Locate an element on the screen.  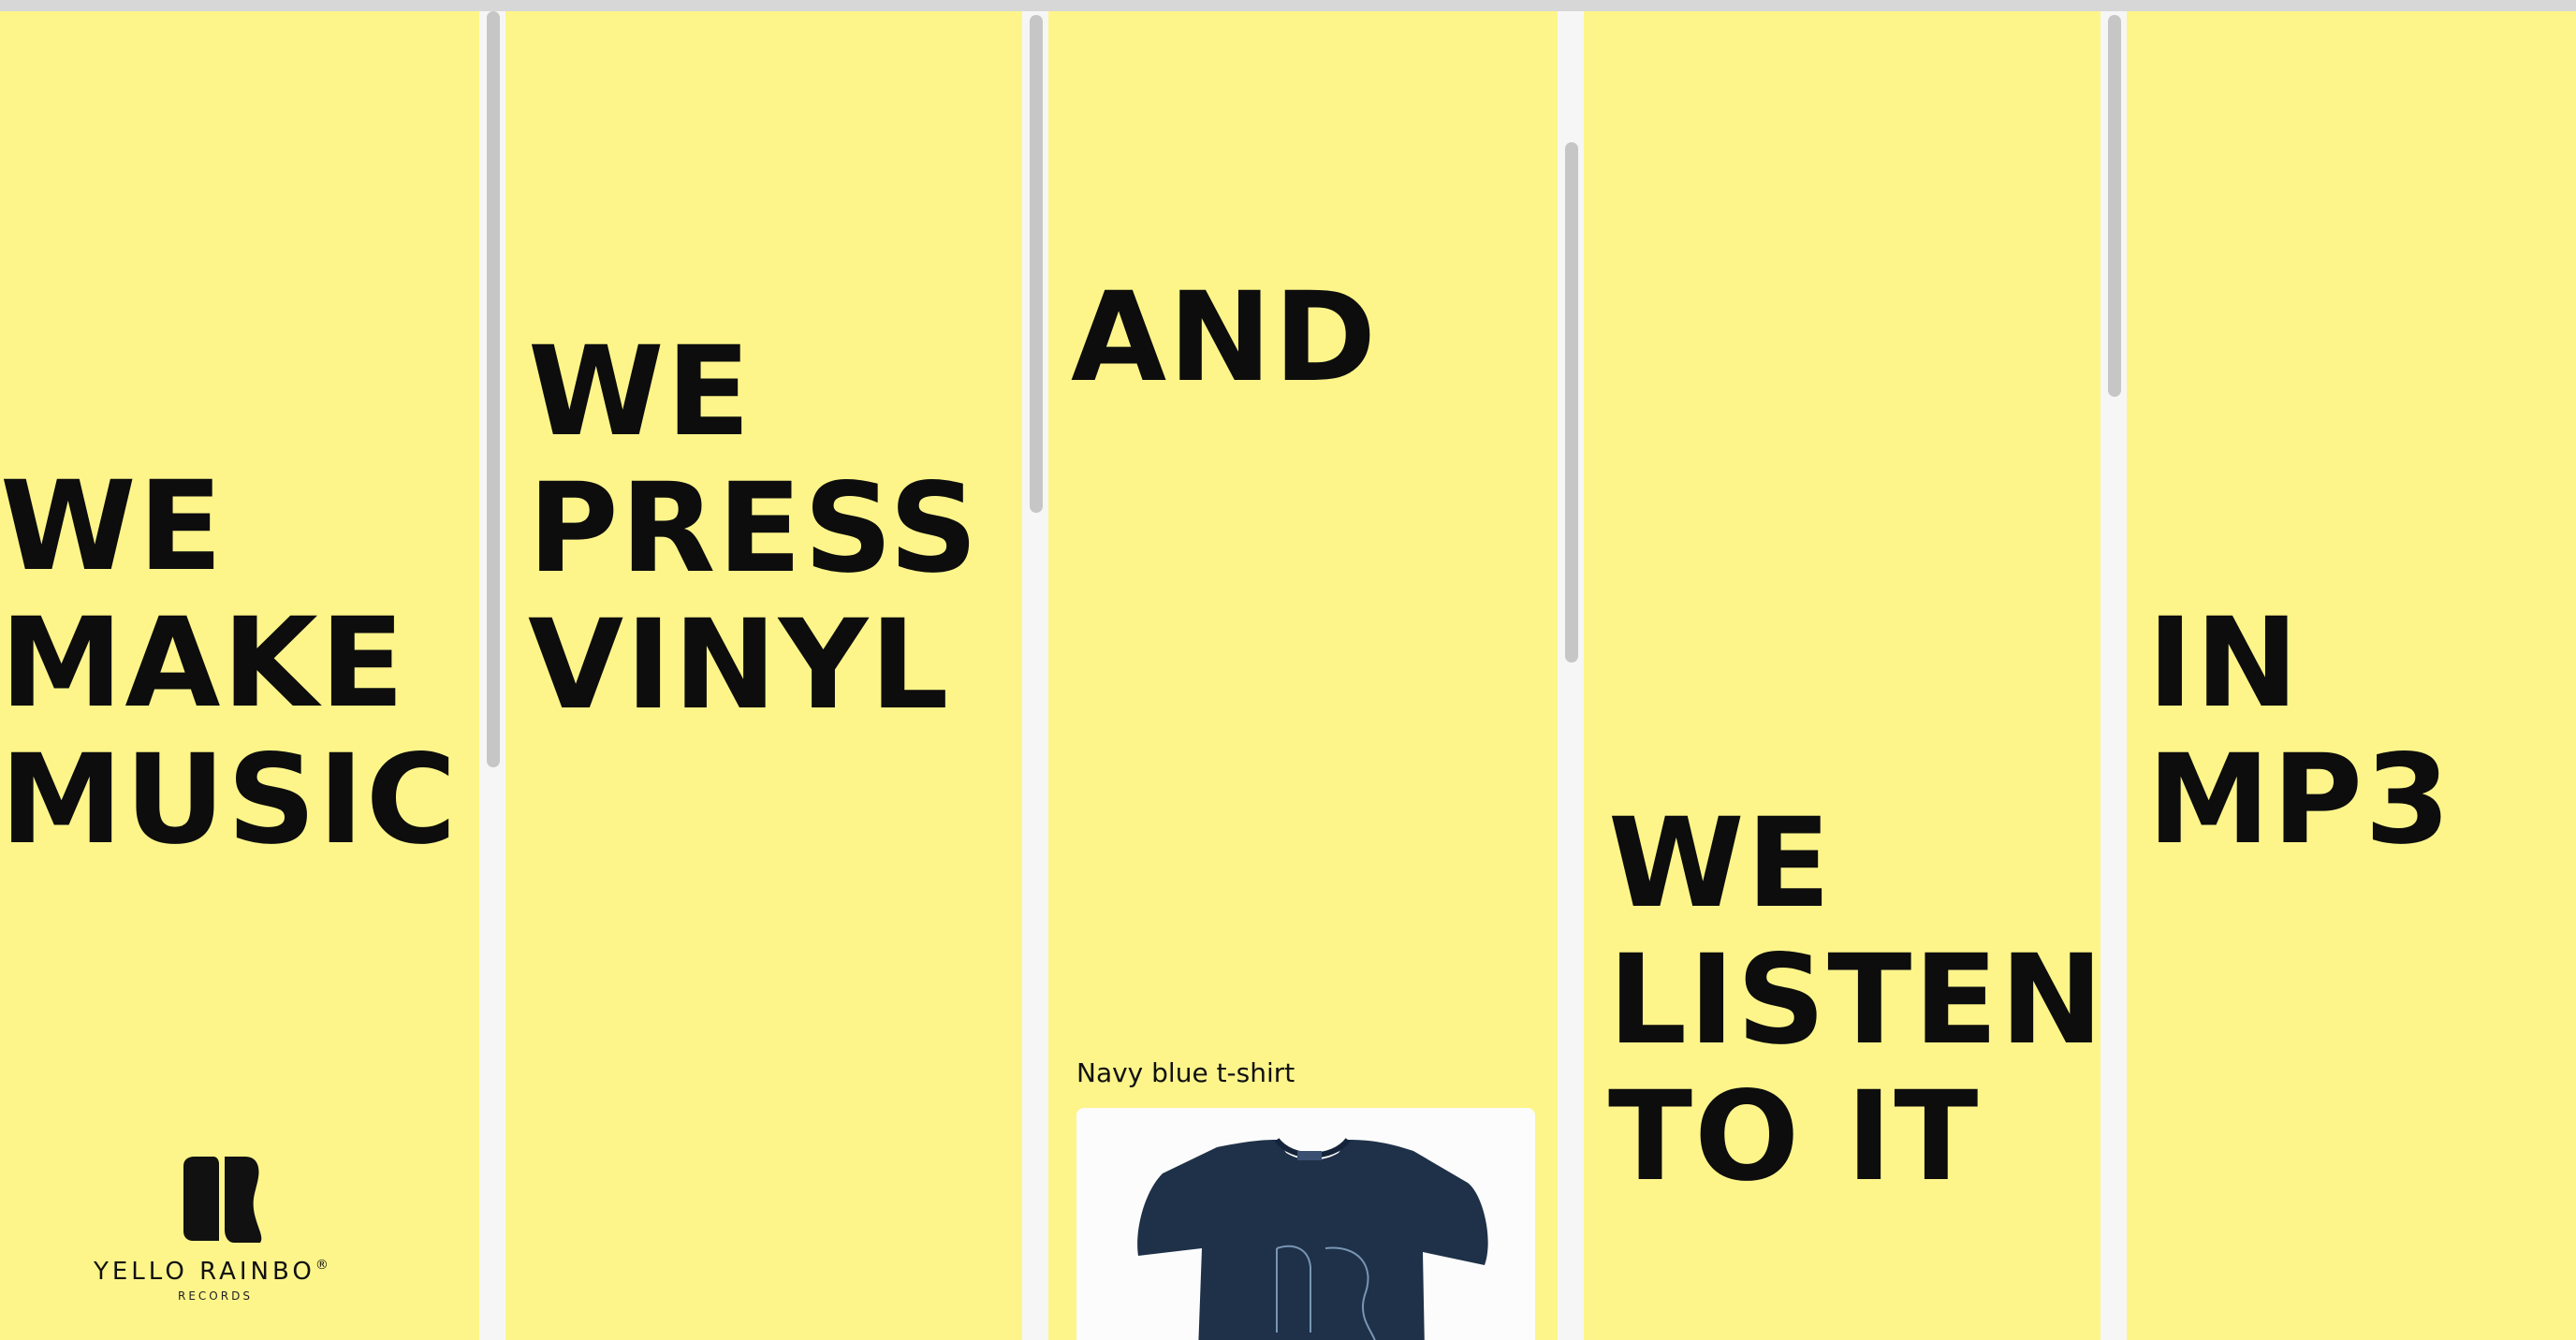
panel-5-heading: IN MP3 is located at coordinates (2299, 731).